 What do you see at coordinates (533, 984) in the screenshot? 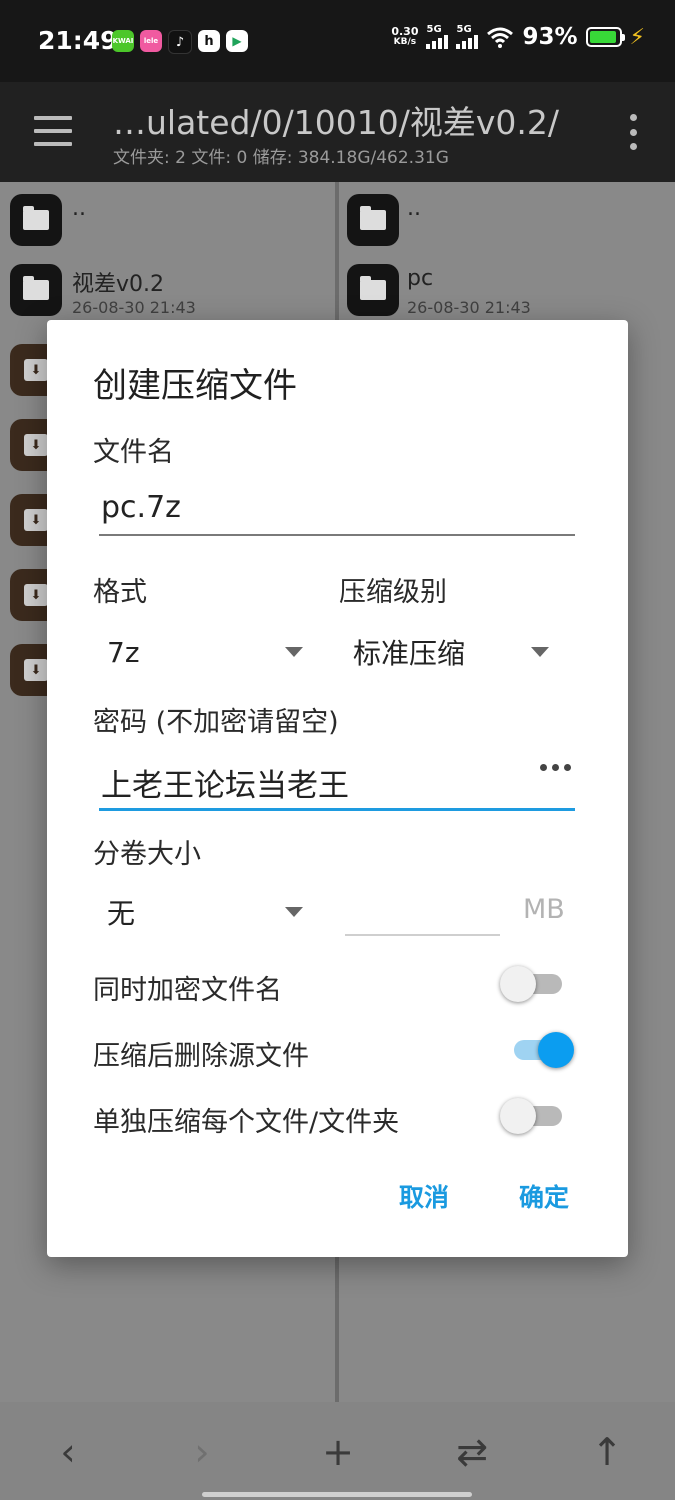
I see `encrypt-filenames-toggle` at bounding box center [533, 984].